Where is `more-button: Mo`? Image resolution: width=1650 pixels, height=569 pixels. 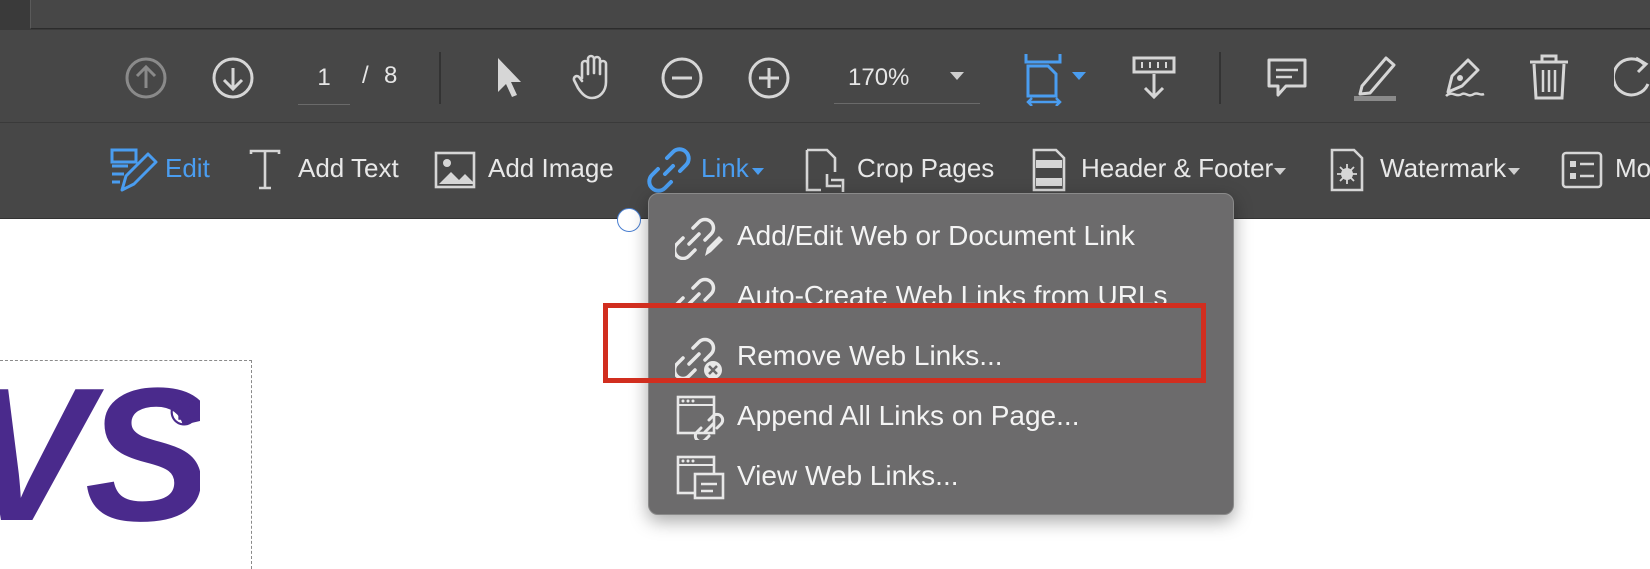
more-button: Mo is located at coordinates (1632, 168).